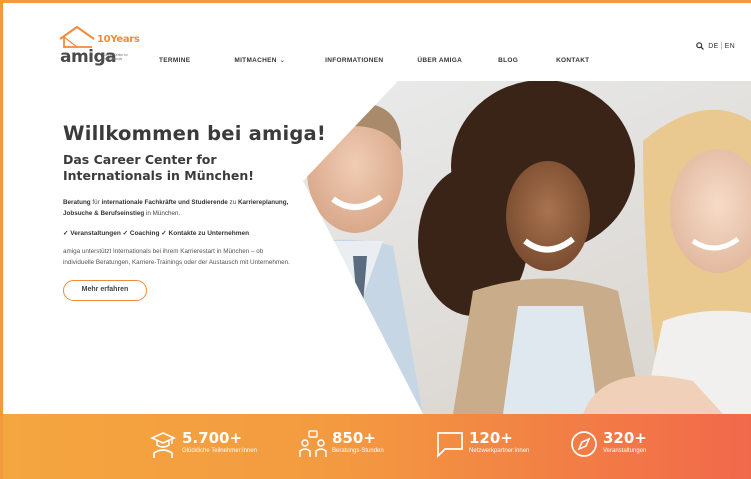 Image resolution: width=751 pixels, height=479 pixels. What do you see at coordinates (508, 60) in the screenshot?
I see `nav-item-blog: BLOG` at bounding box center [508, 60].